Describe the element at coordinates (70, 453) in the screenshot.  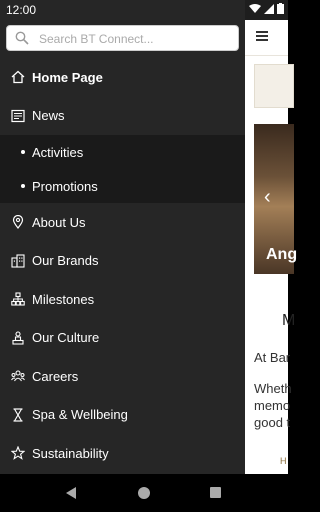
I see `menu-item-label: Sustainability` at that location.